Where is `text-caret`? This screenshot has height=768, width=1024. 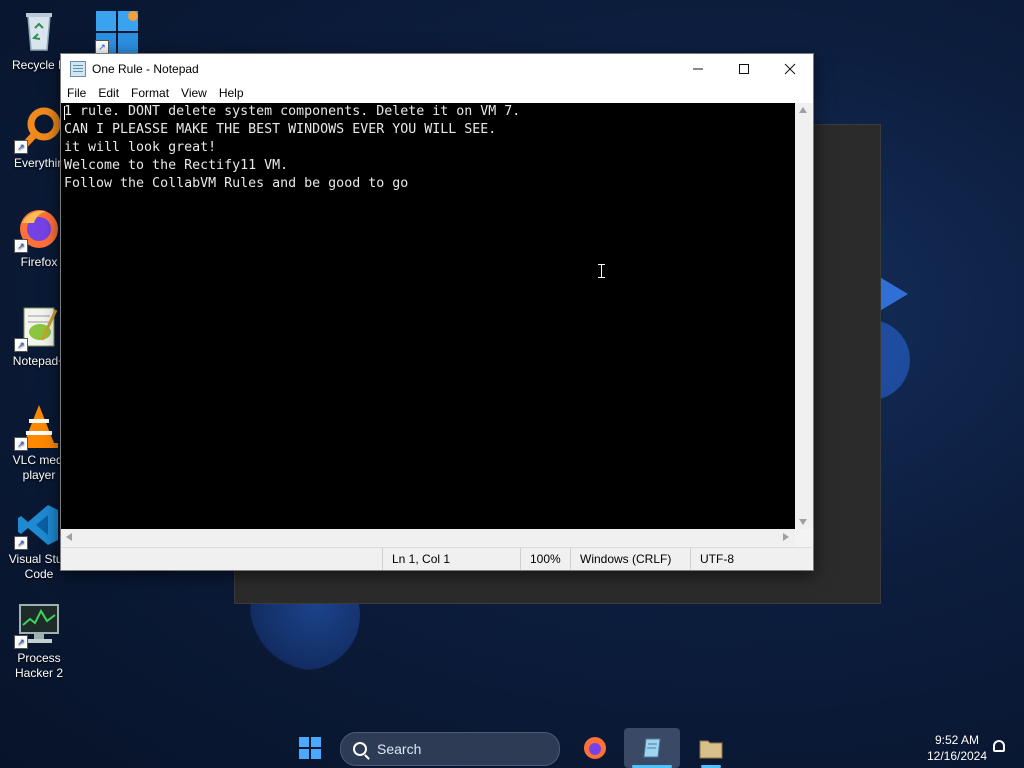 text-caret is located at coordinates (64, 113).